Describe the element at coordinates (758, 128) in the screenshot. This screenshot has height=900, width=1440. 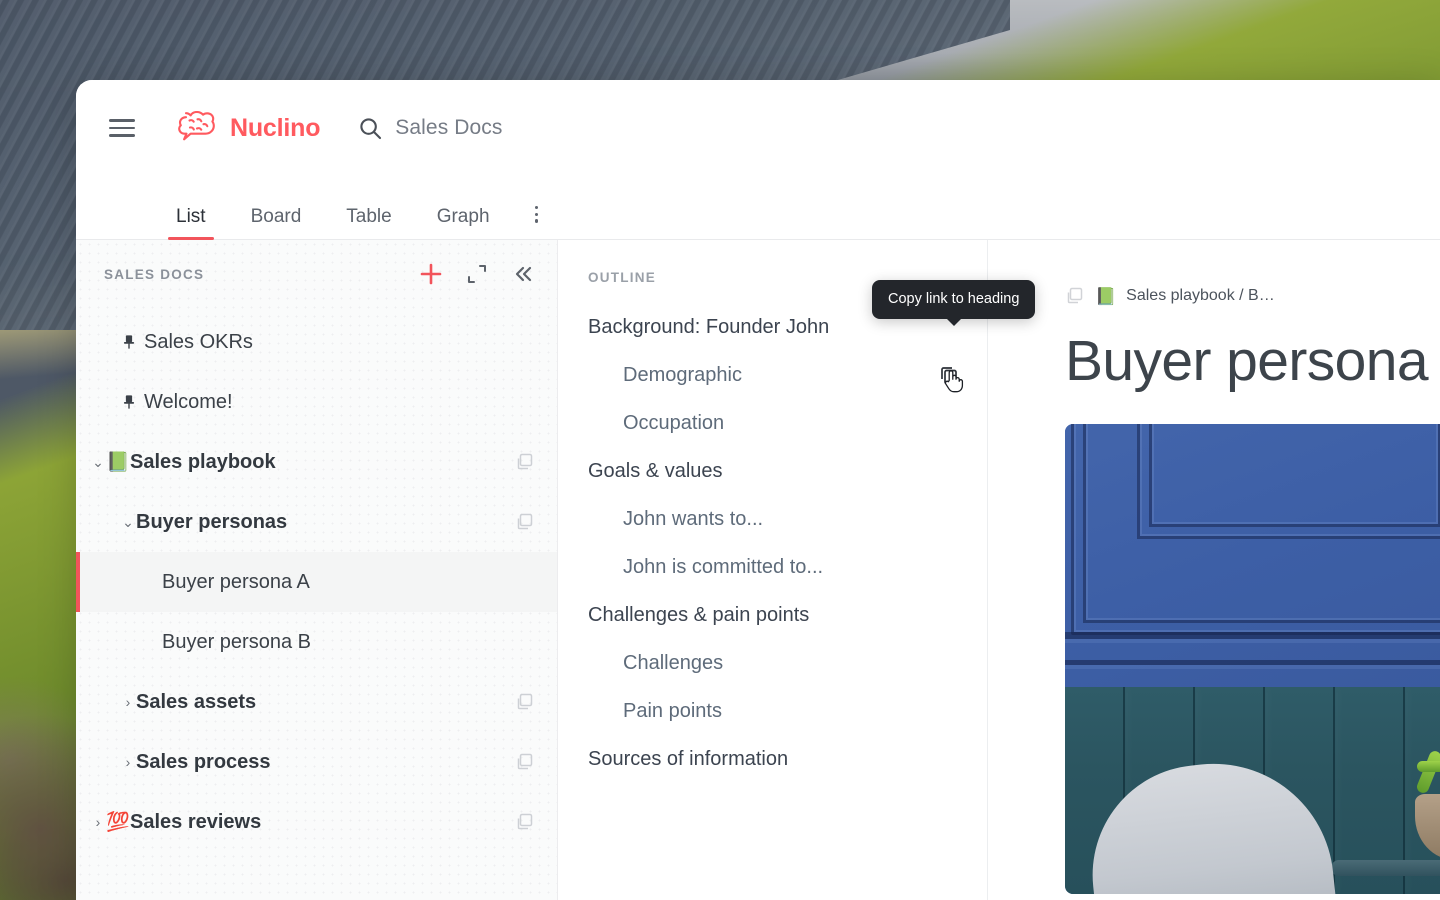
I see `top-bar: Nuclino Sales Docs` at that location.